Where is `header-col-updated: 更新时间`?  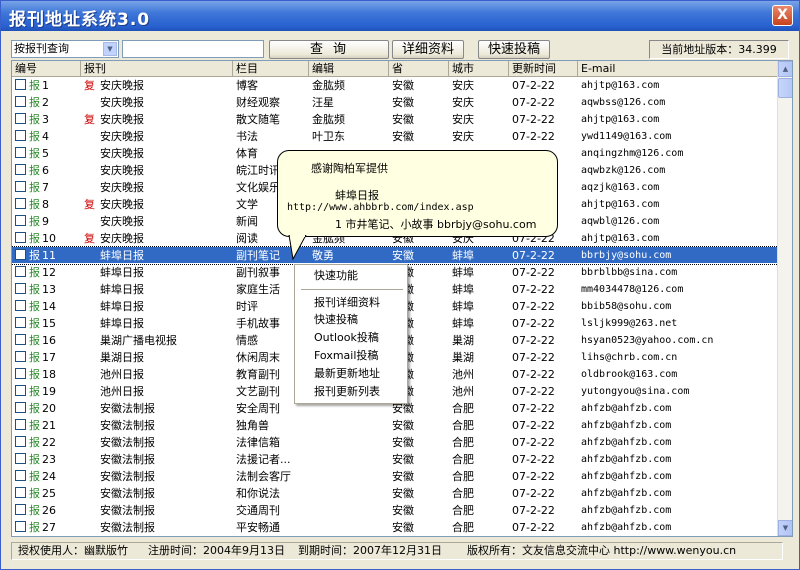
header-col-updated: 更新时间 is located at coordinates (543, 69).